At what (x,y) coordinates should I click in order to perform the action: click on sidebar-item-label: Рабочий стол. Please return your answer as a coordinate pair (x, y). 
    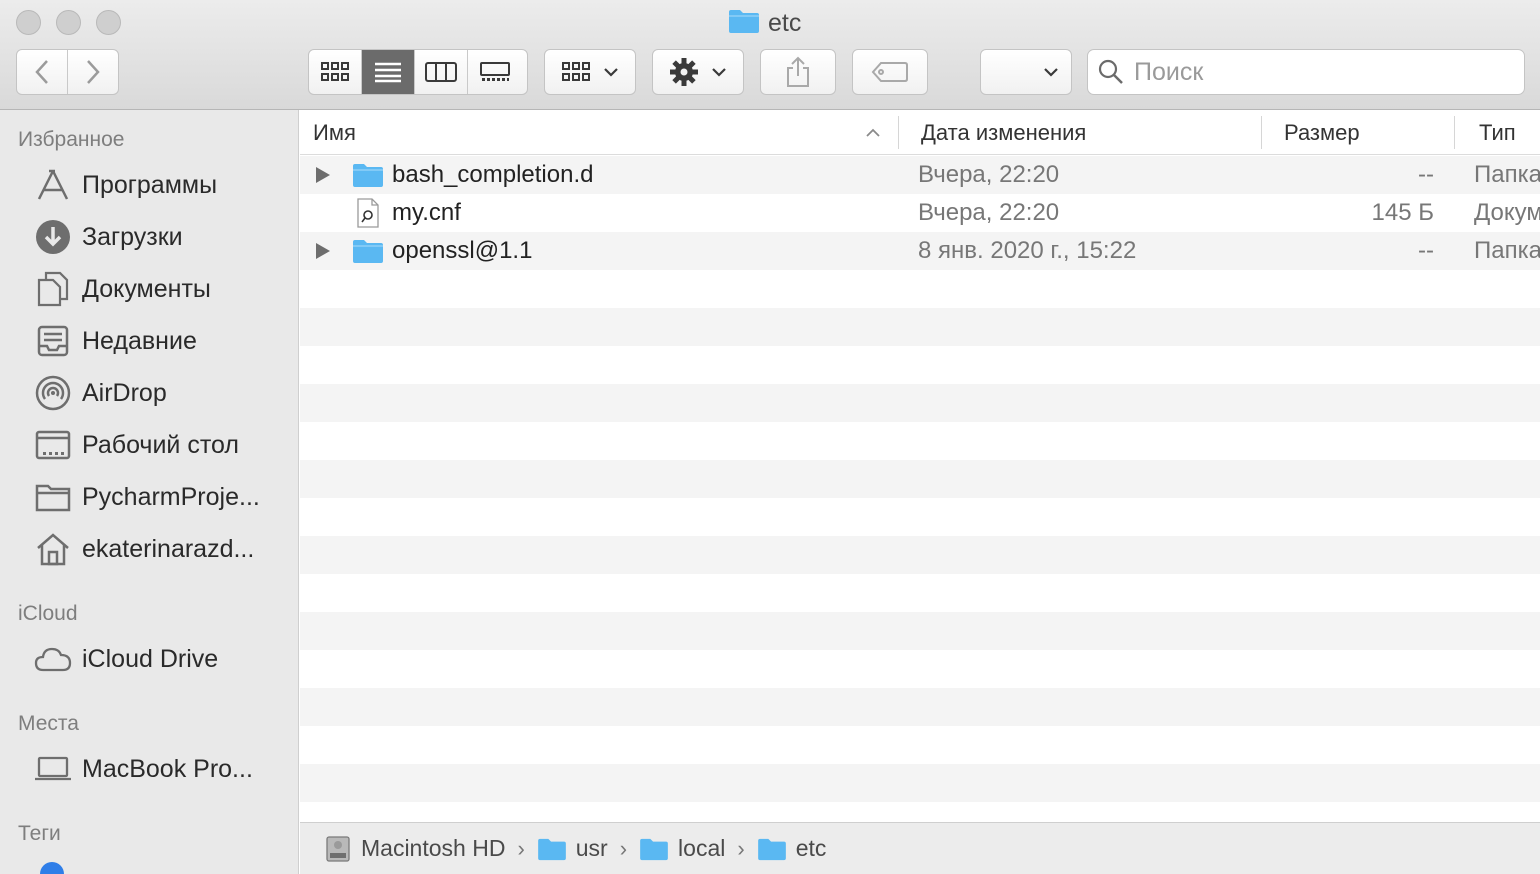
    Looking at the image, I should click on (160, 444).